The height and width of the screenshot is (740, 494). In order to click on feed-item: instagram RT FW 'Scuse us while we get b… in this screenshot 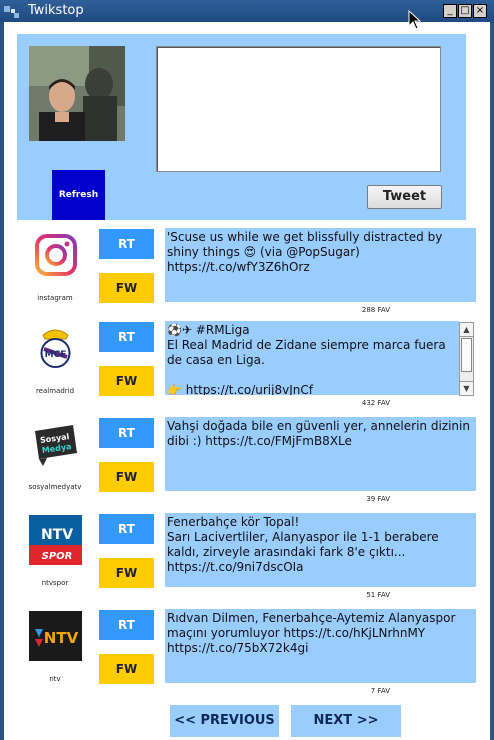, I will do `click(247, 274)`.